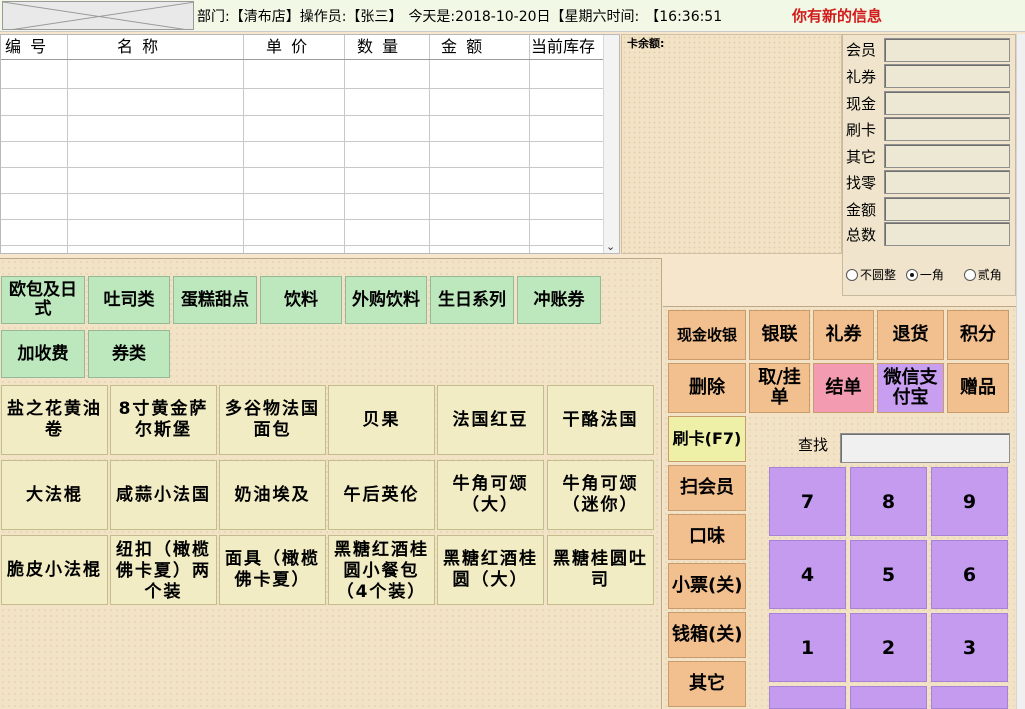 This screenshot has width=1025, height=709. Describe the element at coordinates (707, 537) in the screenshot. I see `flavor-button: 口味` at that location.